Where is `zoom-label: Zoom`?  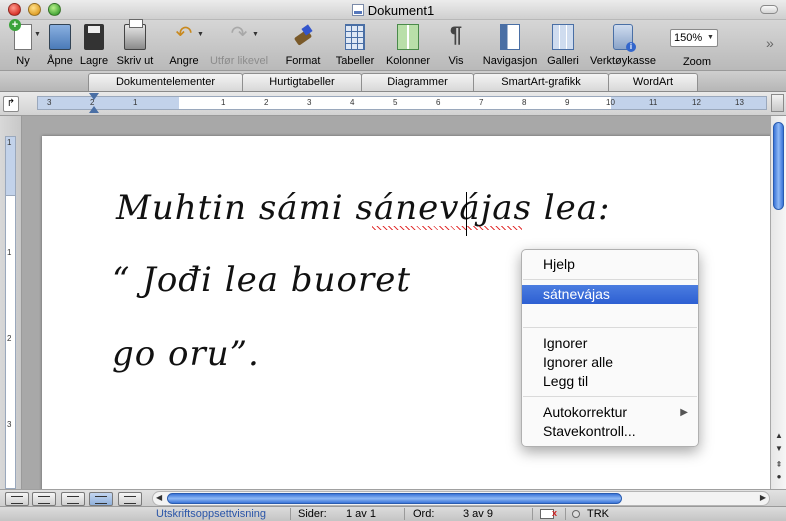 zoom-label: Zoom is located at coordinates (697, 62).